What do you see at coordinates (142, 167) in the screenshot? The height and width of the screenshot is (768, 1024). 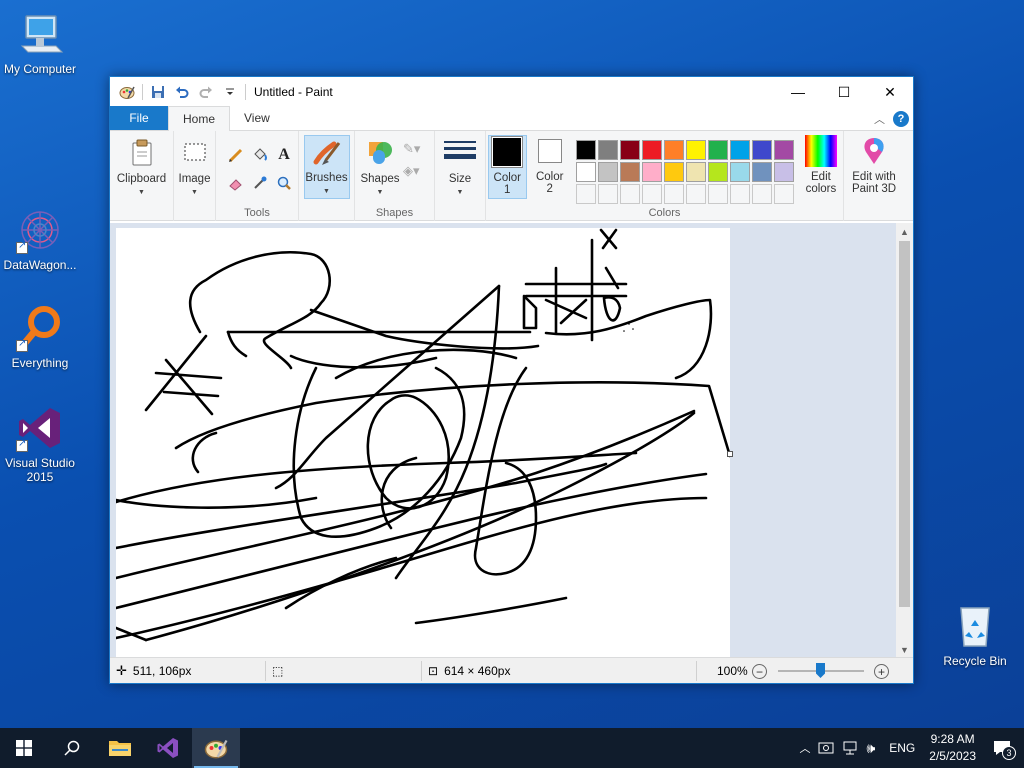 I see `clipboard-button: Clipboard ▼` at bounding box center [142, 167].